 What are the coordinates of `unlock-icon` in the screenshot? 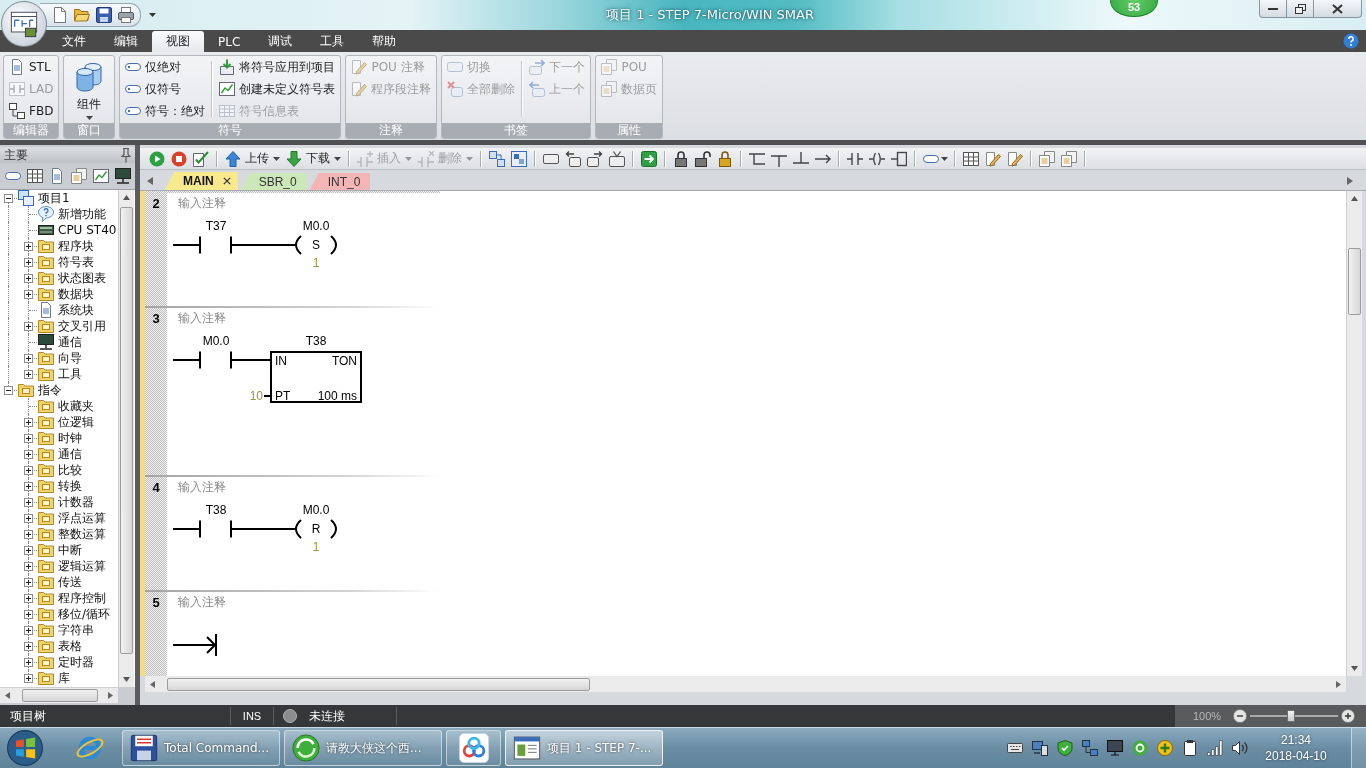 It's located at (703, 158).